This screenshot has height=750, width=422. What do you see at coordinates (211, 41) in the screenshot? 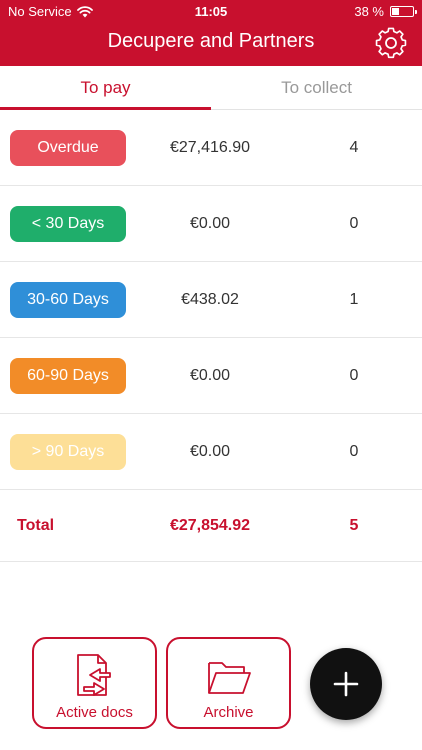
I see `page-title: Decupere and Partners` at bounding box center [211, 41].